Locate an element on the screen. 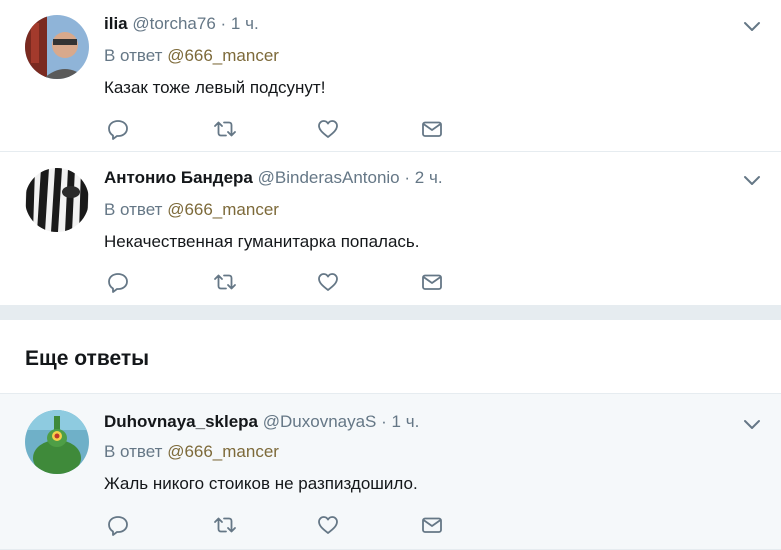 This screenshot has height=550, width=781. tweet-text: Жаль никого стоиков не разпиздошило. is located at coordinates (261, 483).